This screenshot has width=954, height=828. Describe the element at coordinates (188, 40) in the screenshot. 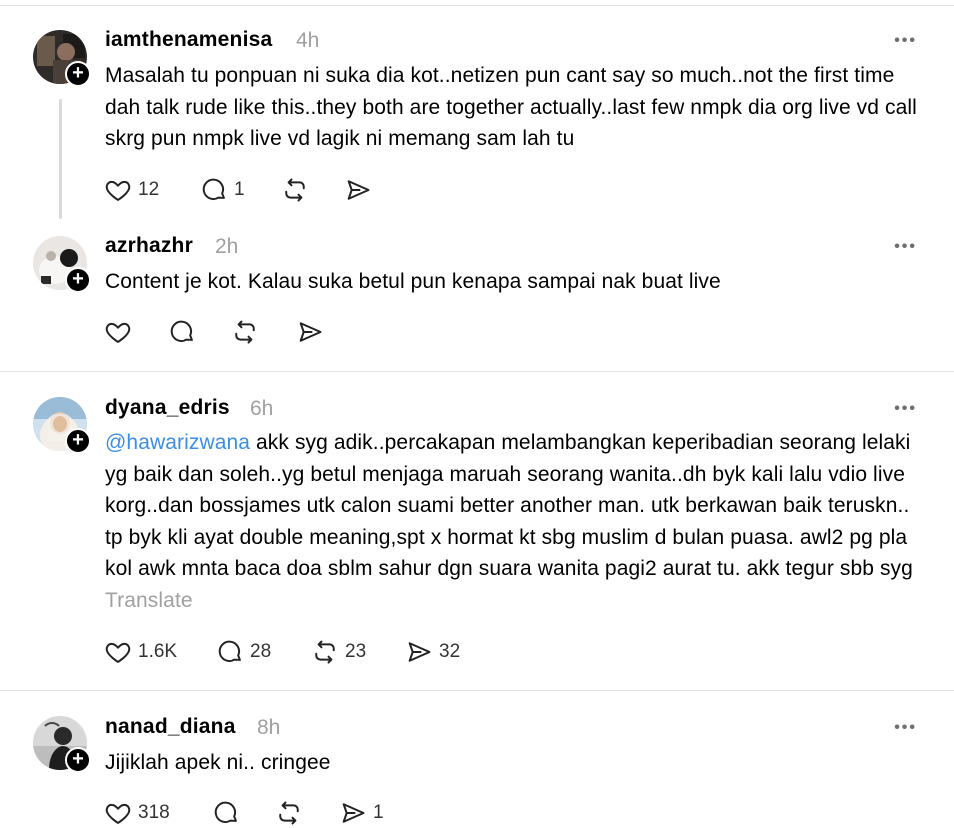

I see `username: iamthenamenisa` at that location.